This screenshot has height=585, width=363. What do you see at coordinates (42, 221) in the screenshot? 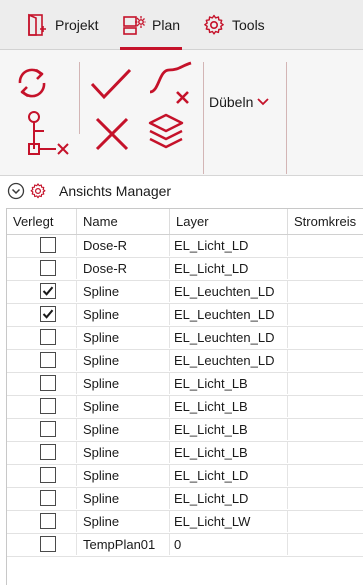
I see `column-header-verlegt: Verlegt` at bounding box center [42, 221].